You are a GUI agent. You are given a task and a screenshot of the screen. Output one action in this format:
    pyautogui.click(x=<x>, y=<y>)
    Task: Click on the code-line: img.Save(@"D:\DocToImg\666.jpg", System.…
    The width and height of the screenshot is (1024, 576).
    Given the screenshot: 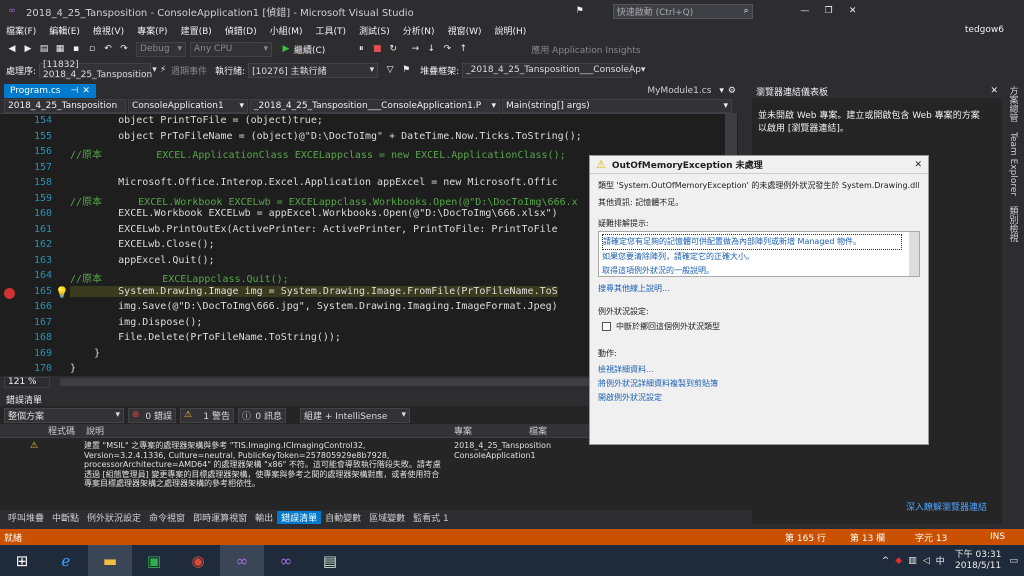 What is the action you would take?
    pyautogui.click(x=314, y=306)
    